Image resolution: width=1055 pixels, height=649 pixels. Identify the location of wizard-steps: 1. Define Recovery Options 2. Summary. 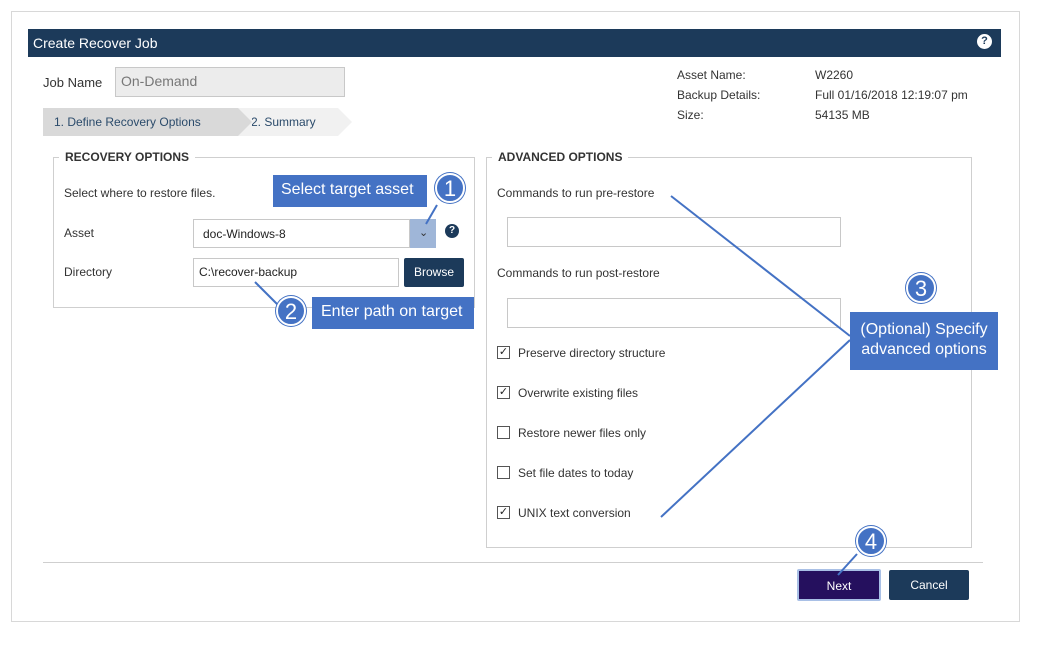
(203, 122).